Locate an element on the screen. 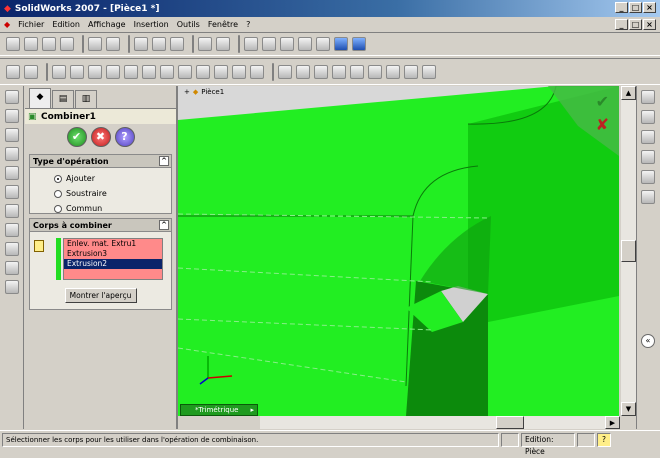 This screenshot has height=458, width=660. extrude-icon is located at coordinates (59, 71).